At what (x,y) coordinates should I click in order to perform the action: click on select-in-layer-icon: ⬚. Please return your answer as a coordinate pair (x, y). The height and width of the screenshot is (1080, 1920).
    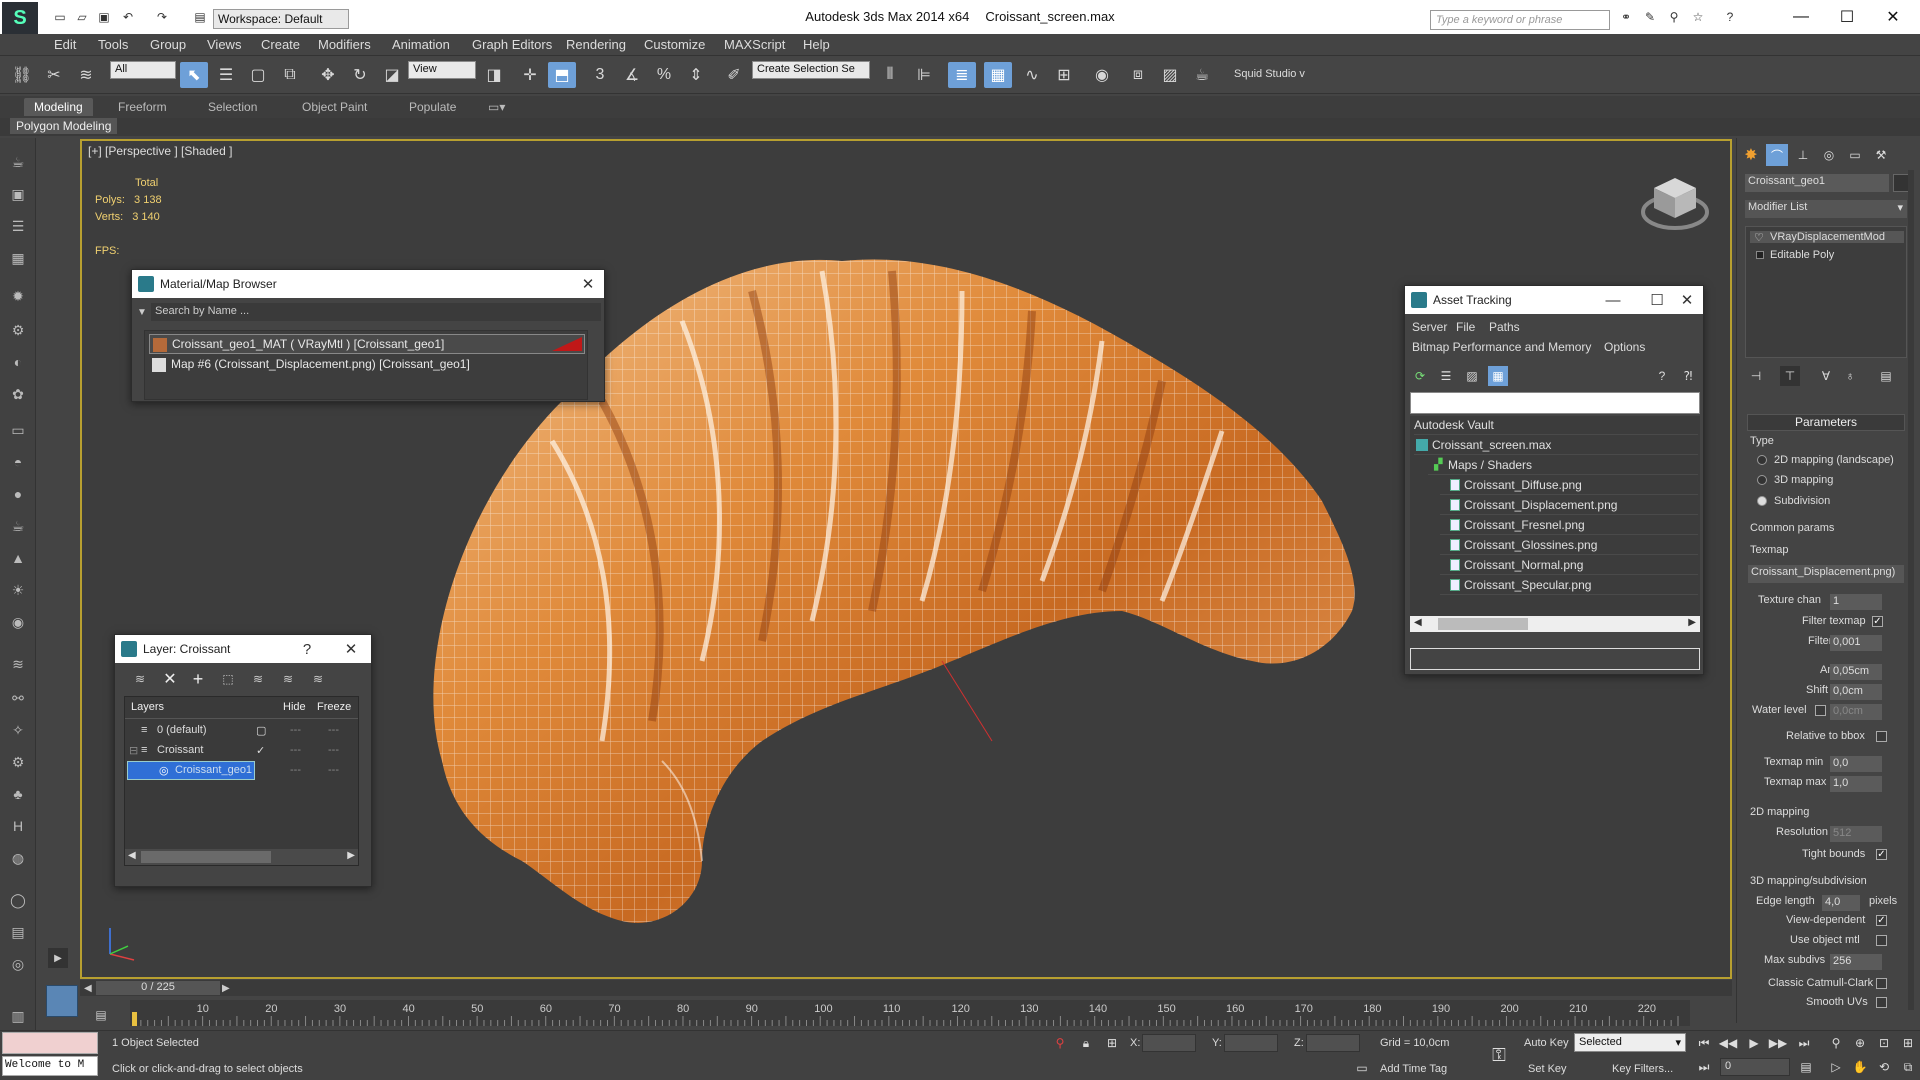
    Looking at the image, I should click on (228, 679).